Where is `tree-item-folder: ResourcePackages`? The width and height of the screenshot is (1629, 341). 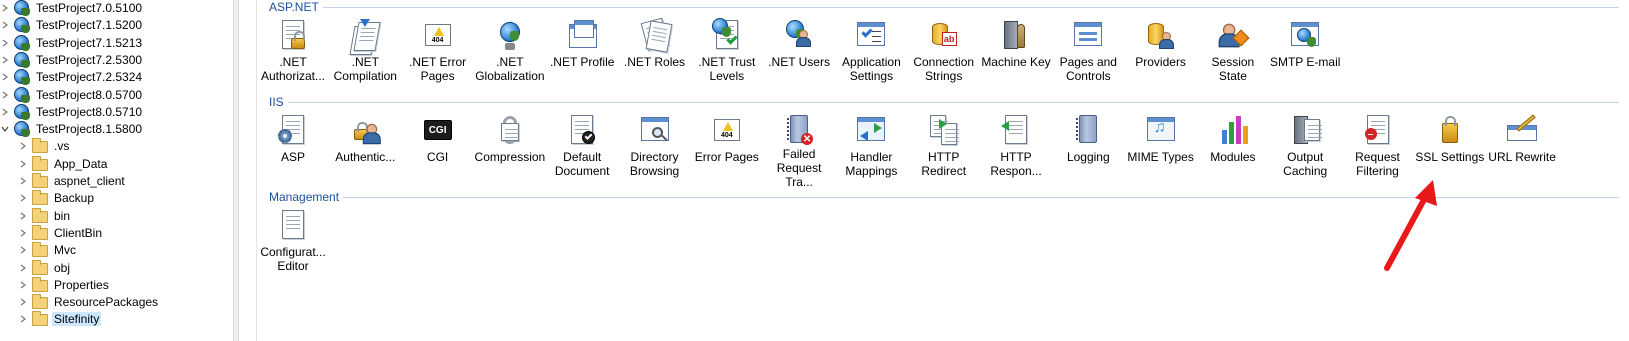
tree-item-folder: ResourcePackages is located at coordinates (89, 302).